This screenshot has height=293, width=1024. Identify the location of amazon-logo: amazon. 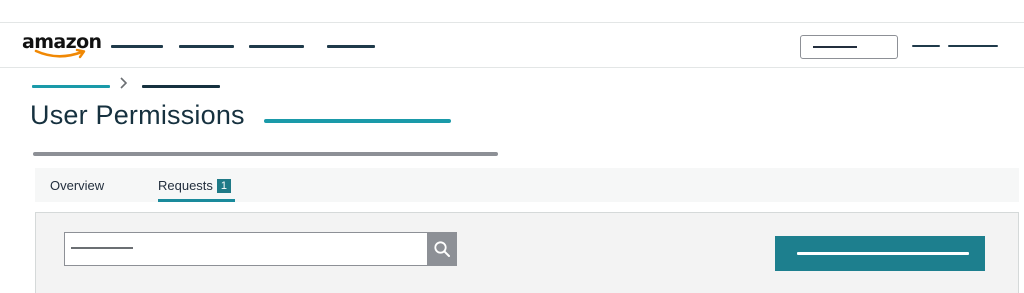
(65, 47).